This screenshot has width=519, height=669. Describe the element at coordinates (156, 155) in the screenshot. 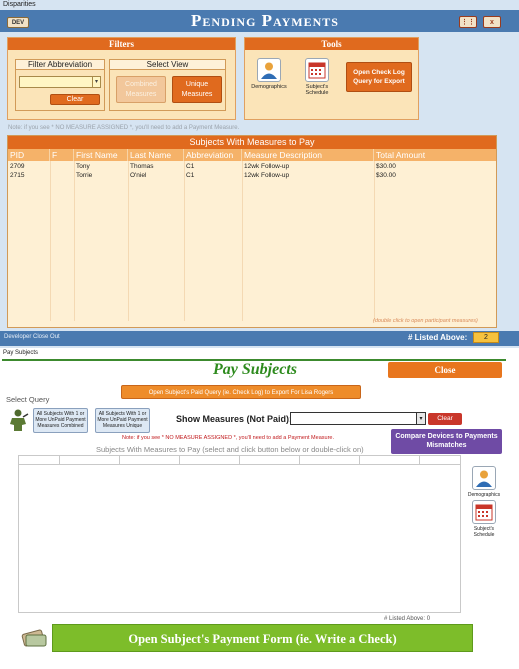

I see `column-header-last-name: Last Name` at that location.